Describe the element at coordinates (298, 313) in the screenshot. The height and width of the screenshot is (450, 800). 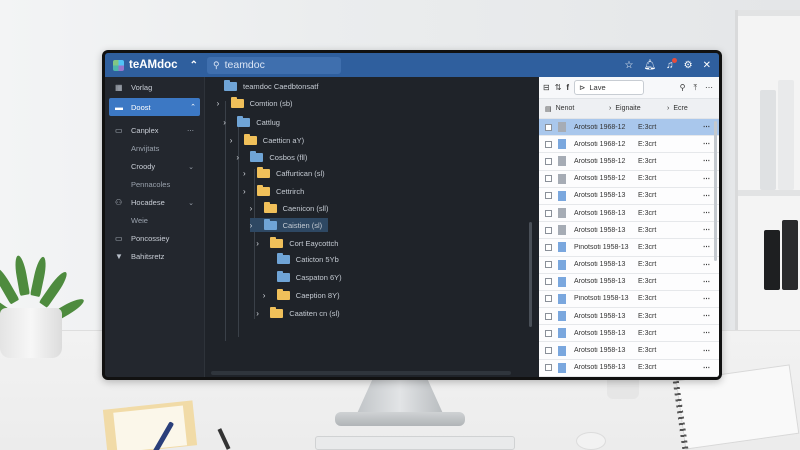
I see `tree-node: › Caatiten cn (sl)` at that location.